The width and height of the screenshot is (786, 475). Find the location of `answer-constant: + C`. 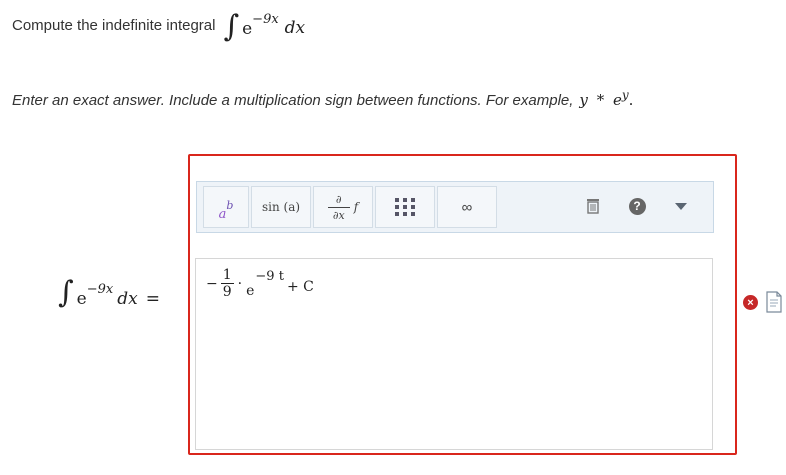

answer-constant: + C is located at coordinates (300, 286).